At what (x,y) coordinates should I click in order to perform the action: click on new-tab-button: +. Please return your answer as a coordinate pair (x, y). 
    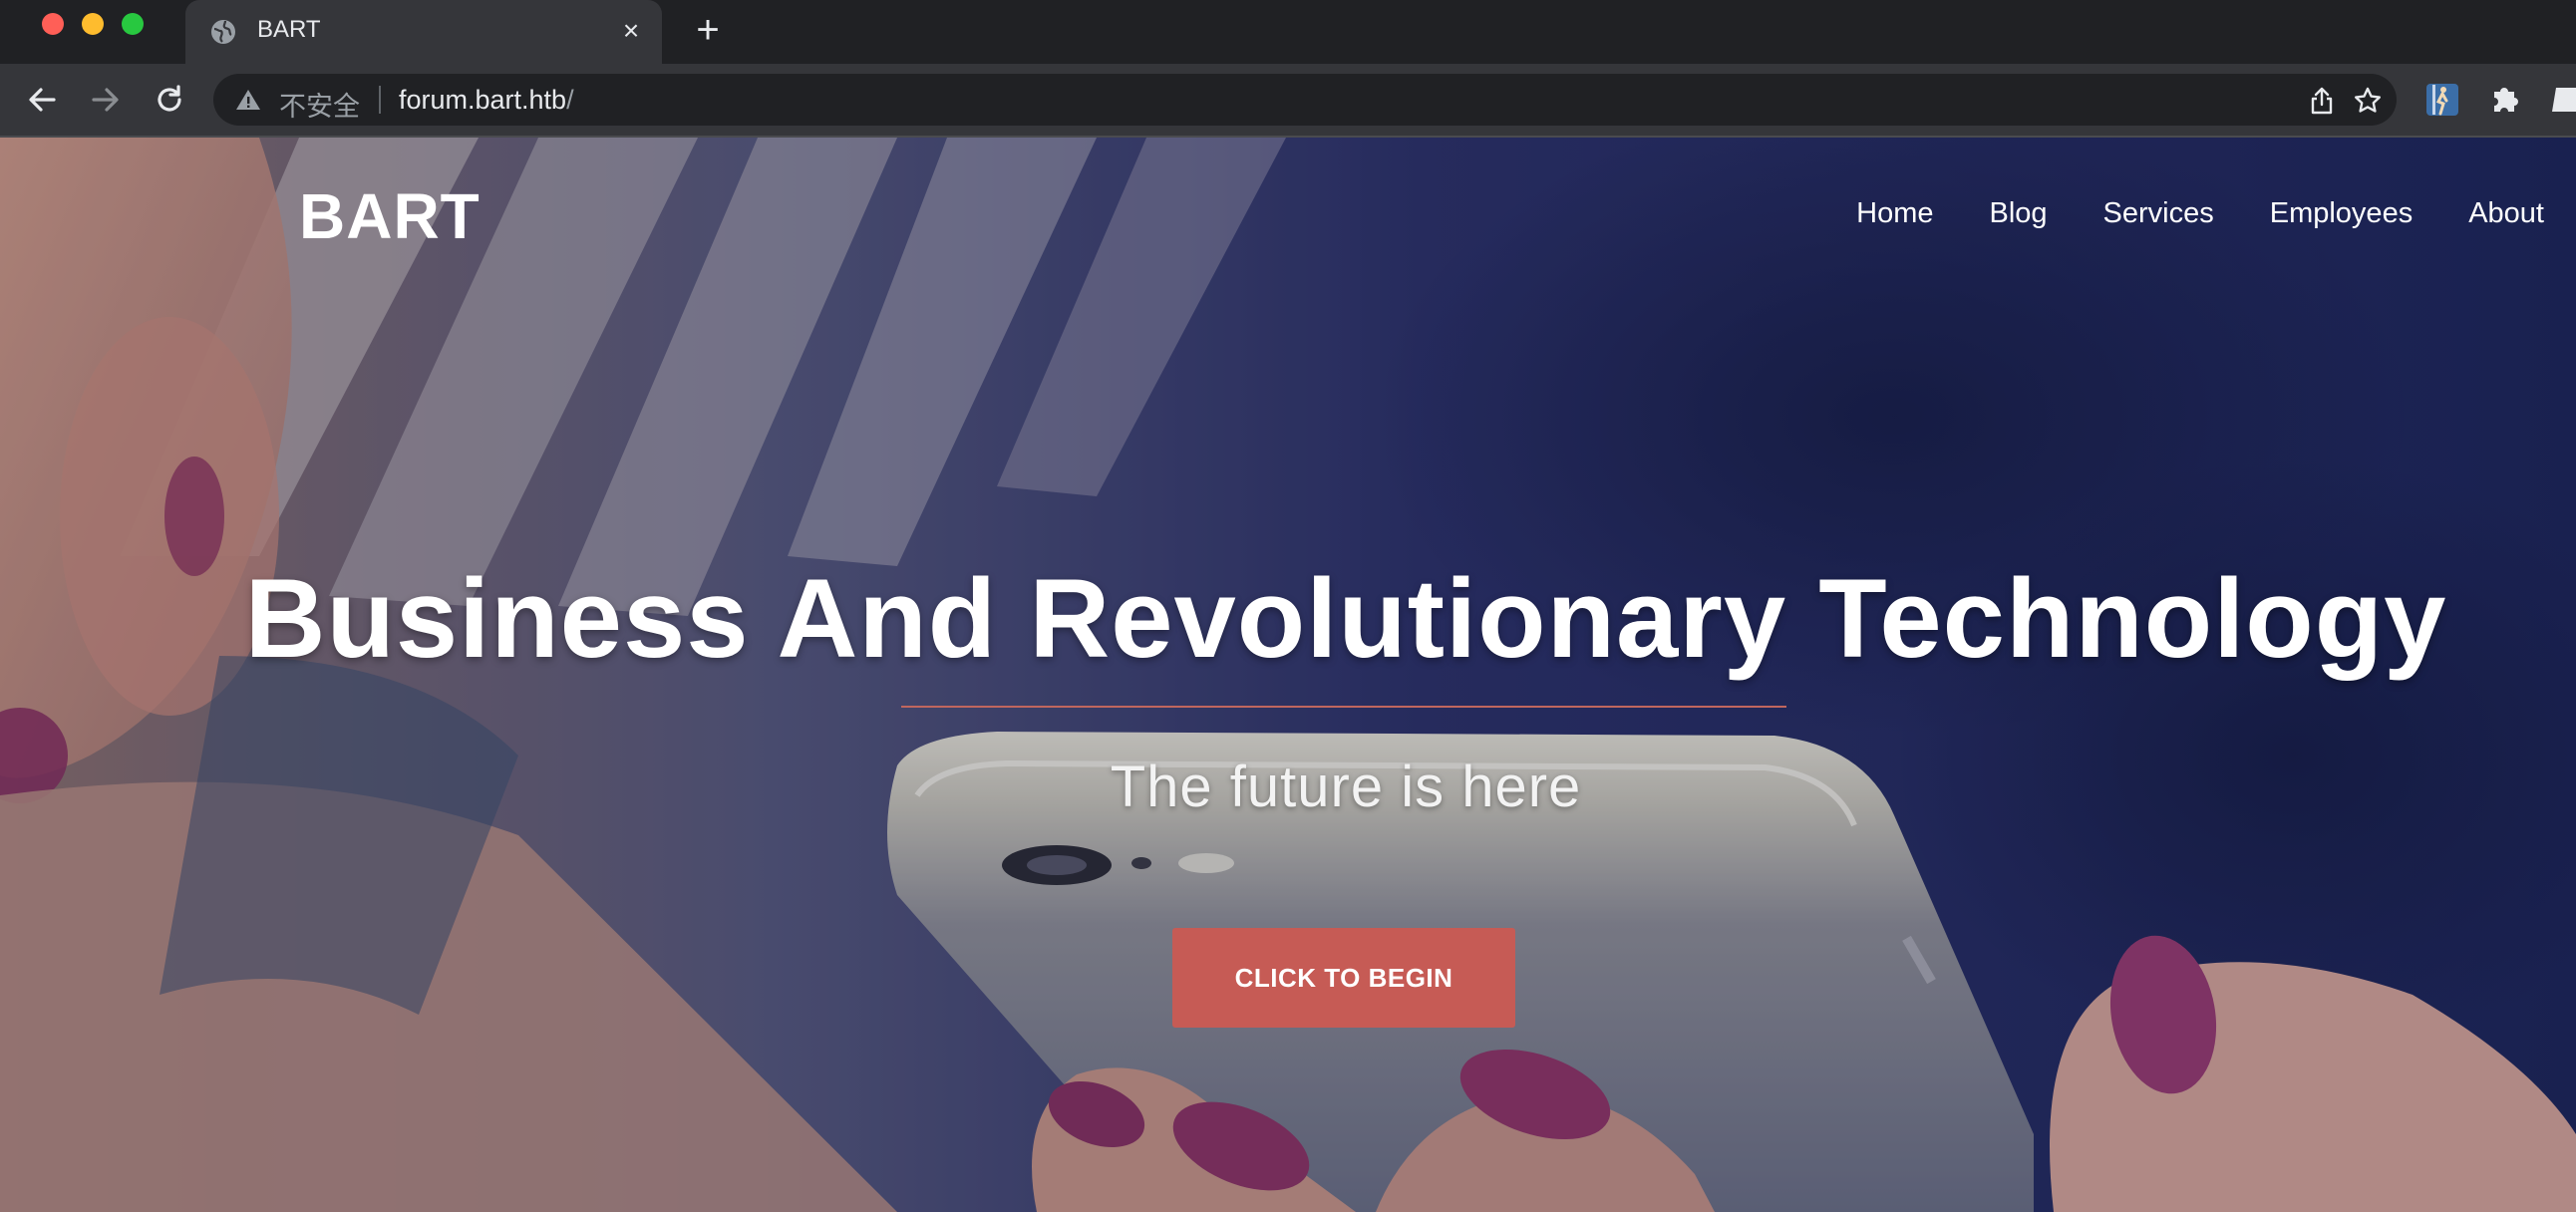
    Looking at the image, I should click on (708, 30).